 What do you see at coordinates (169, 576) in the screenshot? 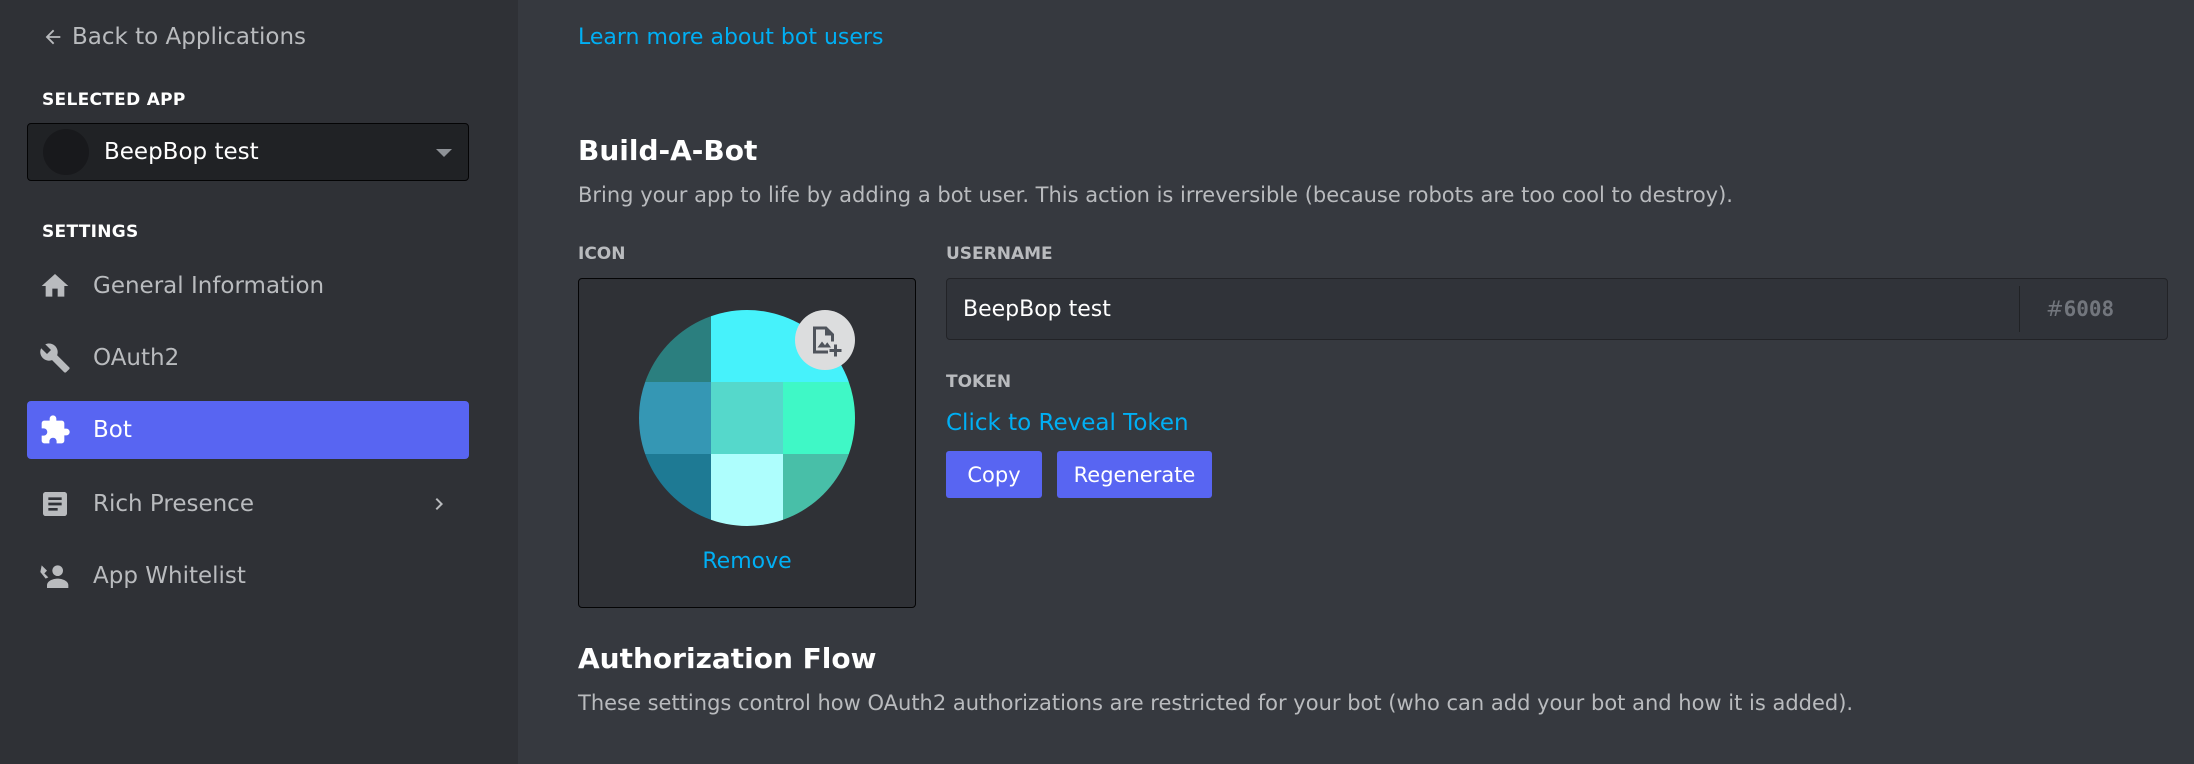
I see `sidebar-item-label: App Whitelist` at bounding box center [169, 576].